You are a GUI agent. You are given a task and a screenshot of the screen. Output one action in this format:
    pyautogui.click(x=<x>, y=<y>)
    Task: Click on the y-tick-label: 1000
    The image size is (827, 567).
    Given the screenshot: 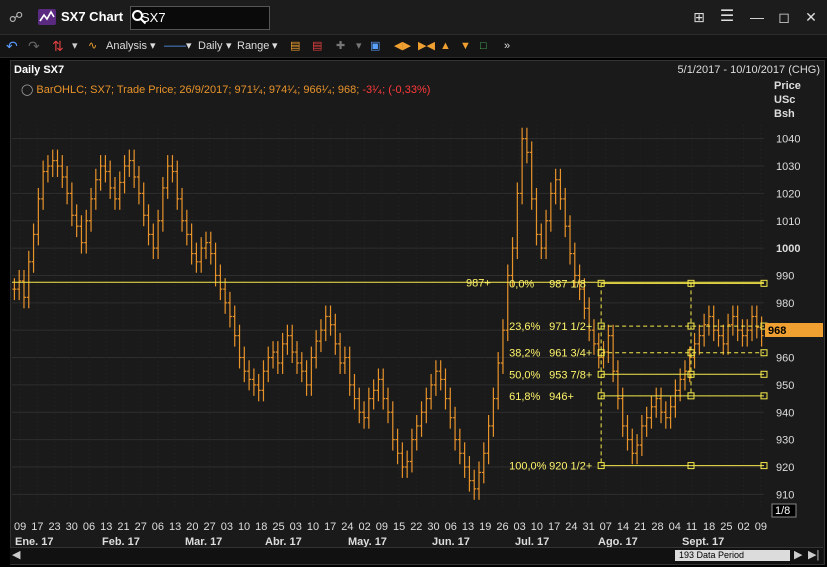 What is the action you would take?
    pyautogui.click(x=788, y=249)
    